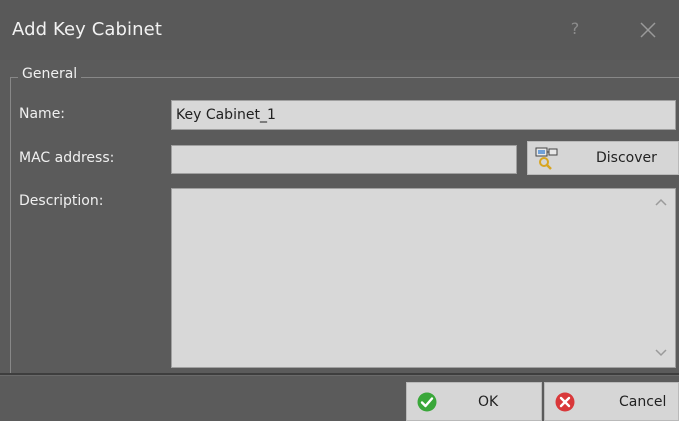  Describe the element at coordinates (611, 401) in the screenshot. I see `cancel-button: Cancel` at that location.